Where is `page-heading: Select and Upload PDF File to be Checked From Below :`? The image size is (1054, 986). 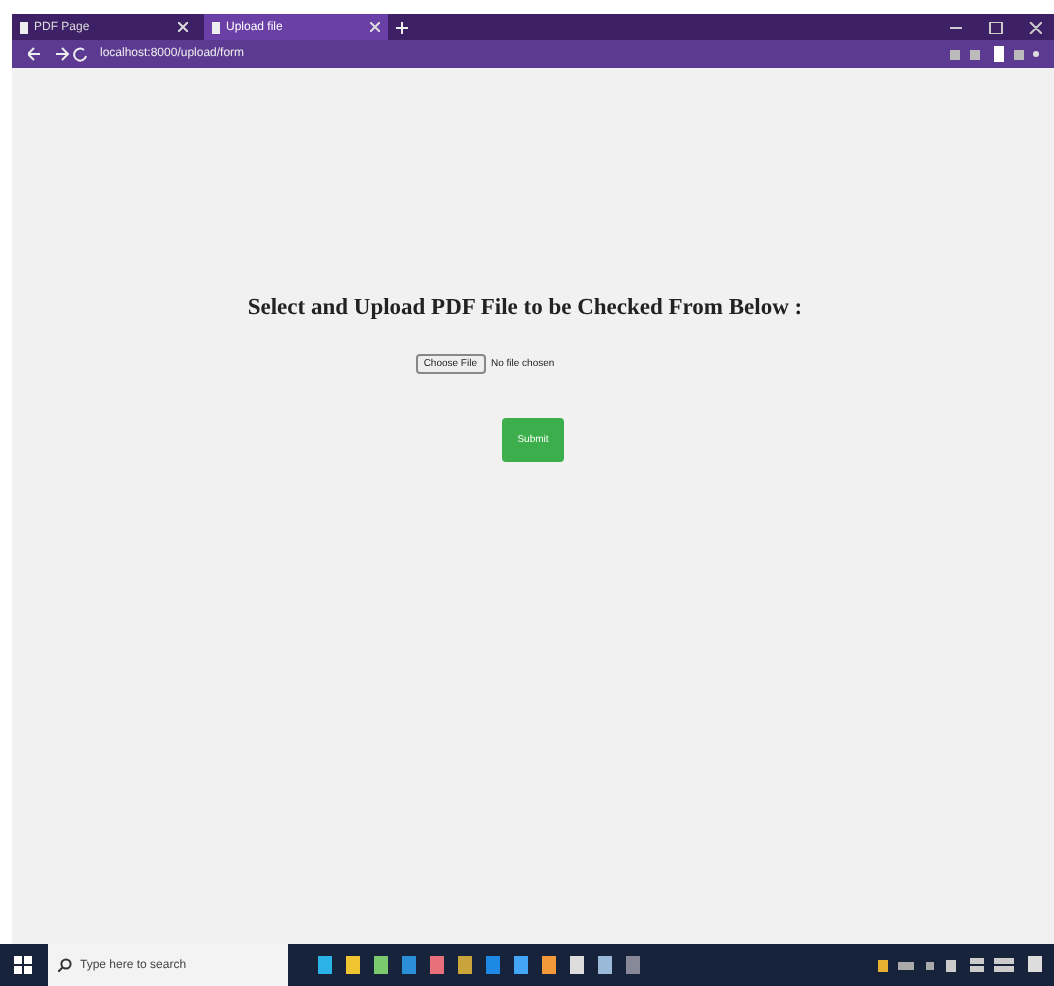
page-heading: Select and Upload PDF File to be Checked From Below : is located at coordinates (525, 308).